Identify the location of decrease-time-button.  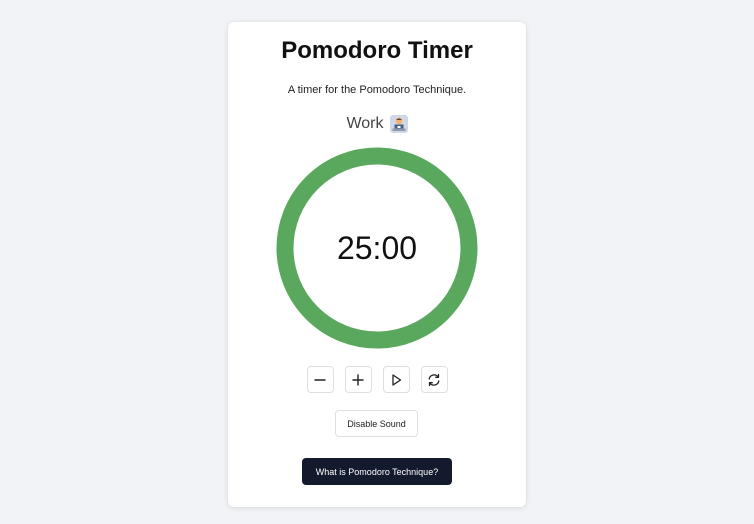
(320, 379).